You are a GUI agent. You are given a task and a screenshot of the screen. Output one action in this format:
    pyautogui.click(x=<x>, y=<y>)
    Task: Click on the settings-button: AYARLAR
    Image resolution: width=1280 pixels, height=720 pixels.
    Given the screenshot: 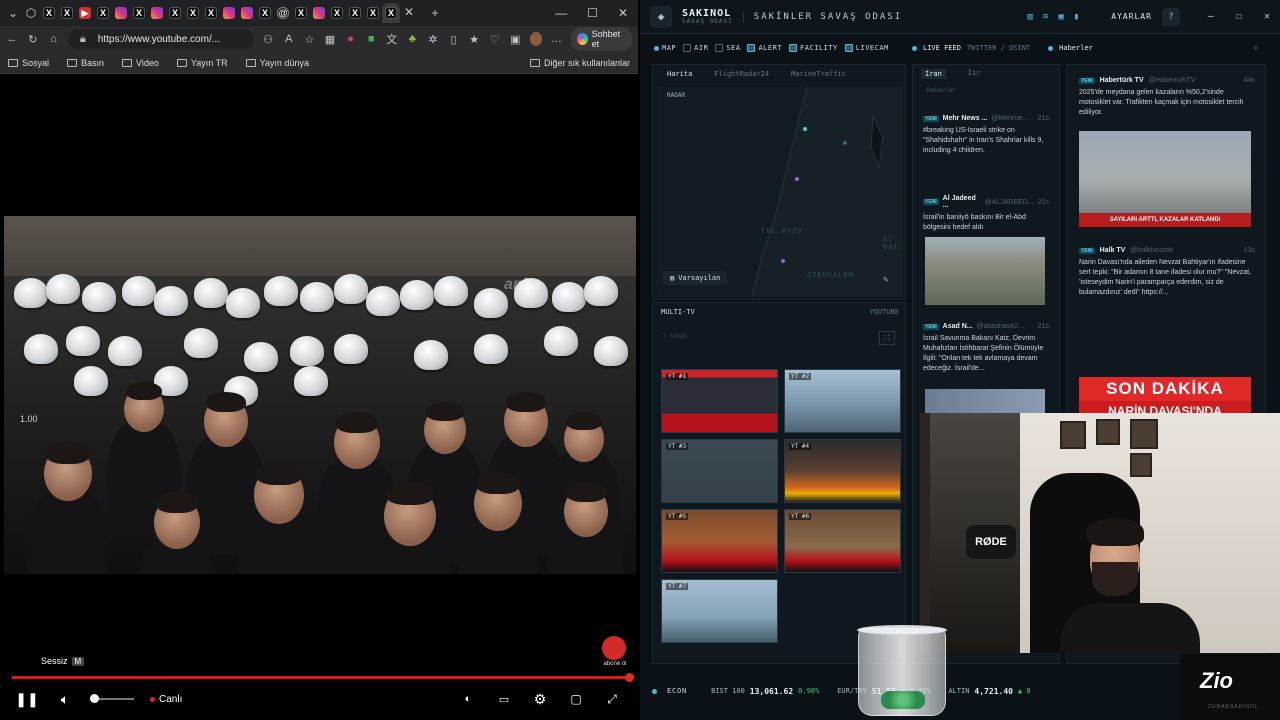 What is the action you would take?
    pyautogui.click(x=1131, y=16)
    